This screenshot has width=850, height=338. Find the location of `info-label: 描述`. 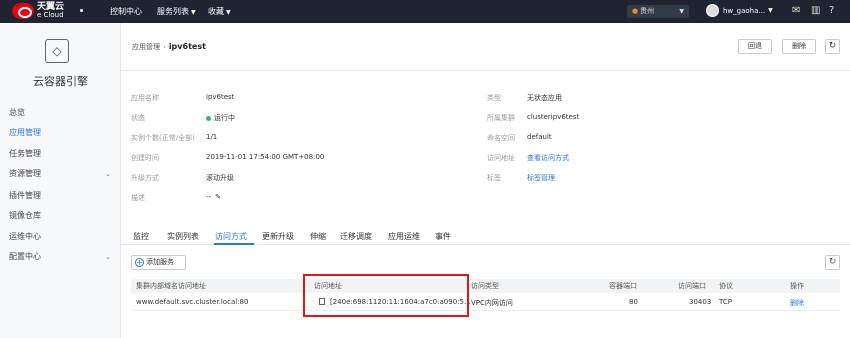

info-label: 描述 is located at coordinates (138, 198).